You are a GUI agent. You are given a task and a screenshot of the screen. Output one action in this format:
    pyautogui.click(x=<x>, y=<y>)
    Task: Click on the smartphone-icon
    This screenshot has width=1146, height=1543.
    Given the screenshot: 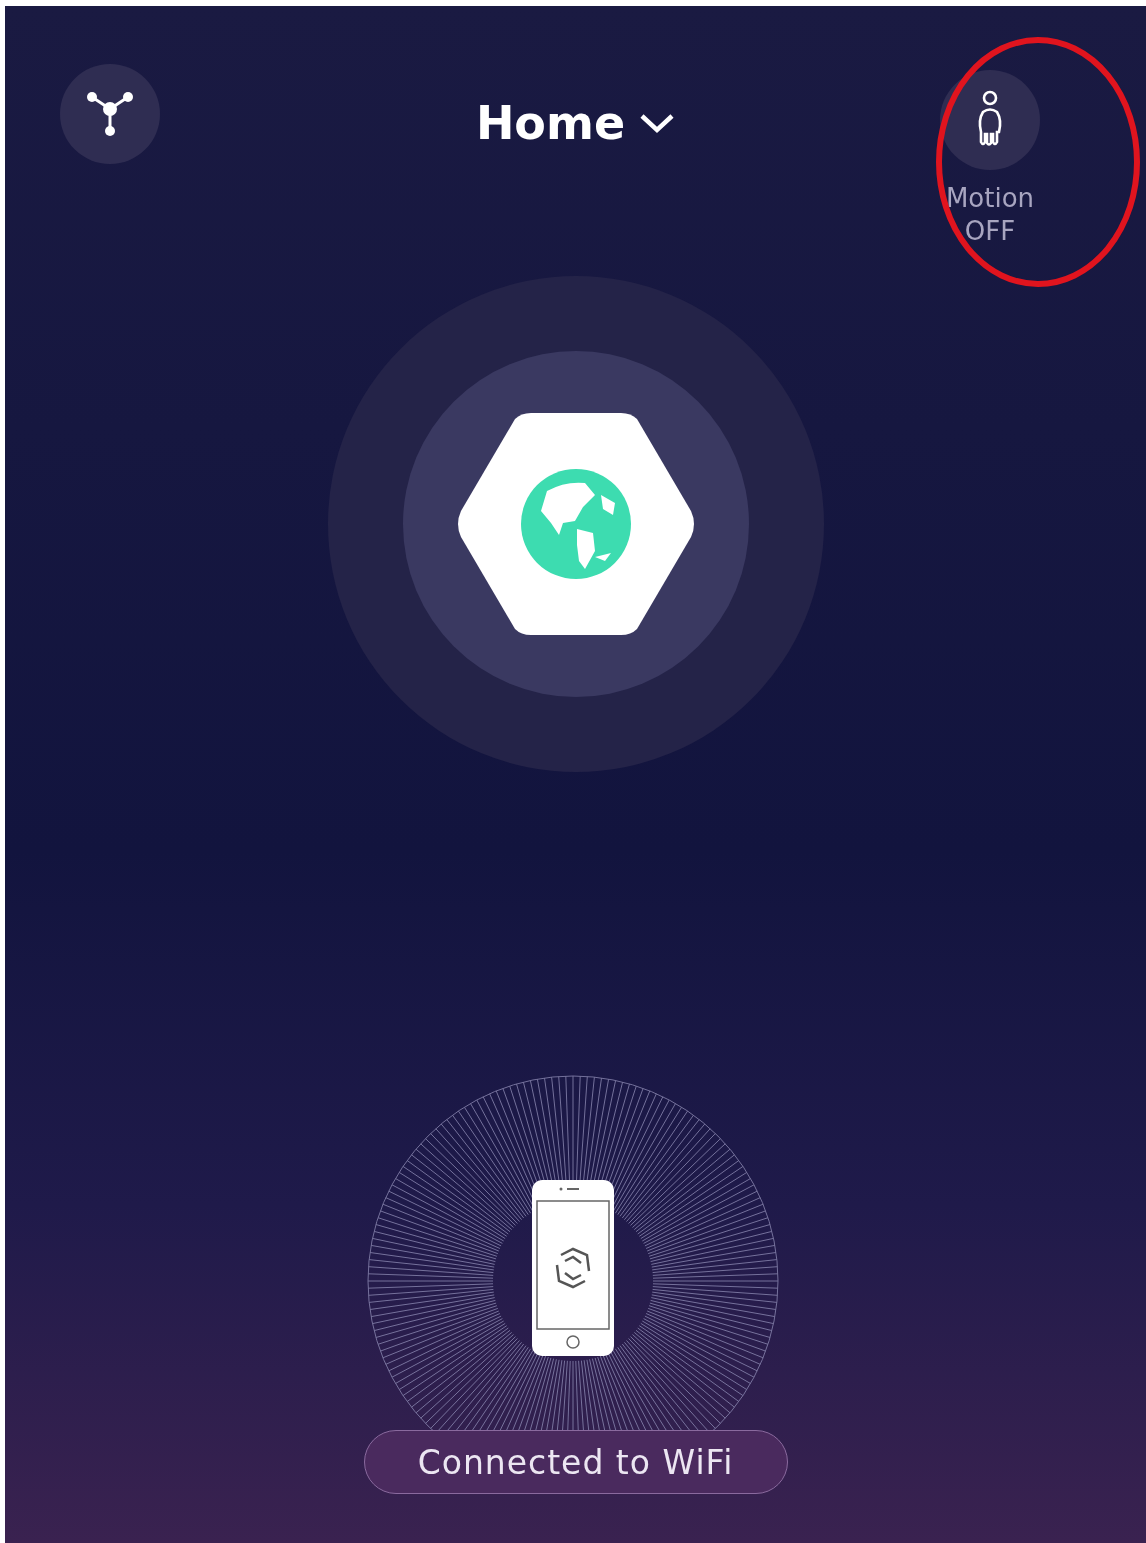 What is the action you would take?
    pyautogui.click(x=572, y=1268)
    